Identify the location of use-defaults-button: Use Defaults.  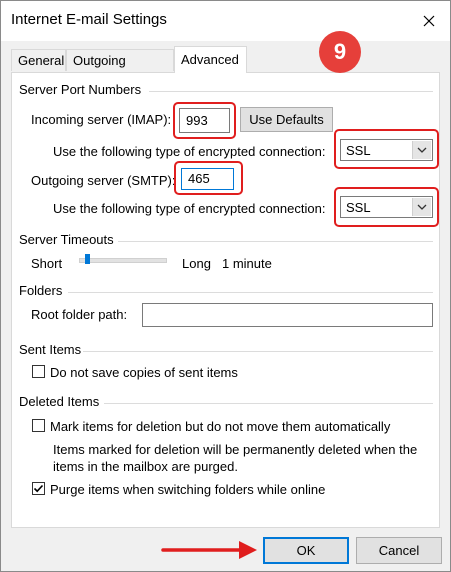
(286, 119).